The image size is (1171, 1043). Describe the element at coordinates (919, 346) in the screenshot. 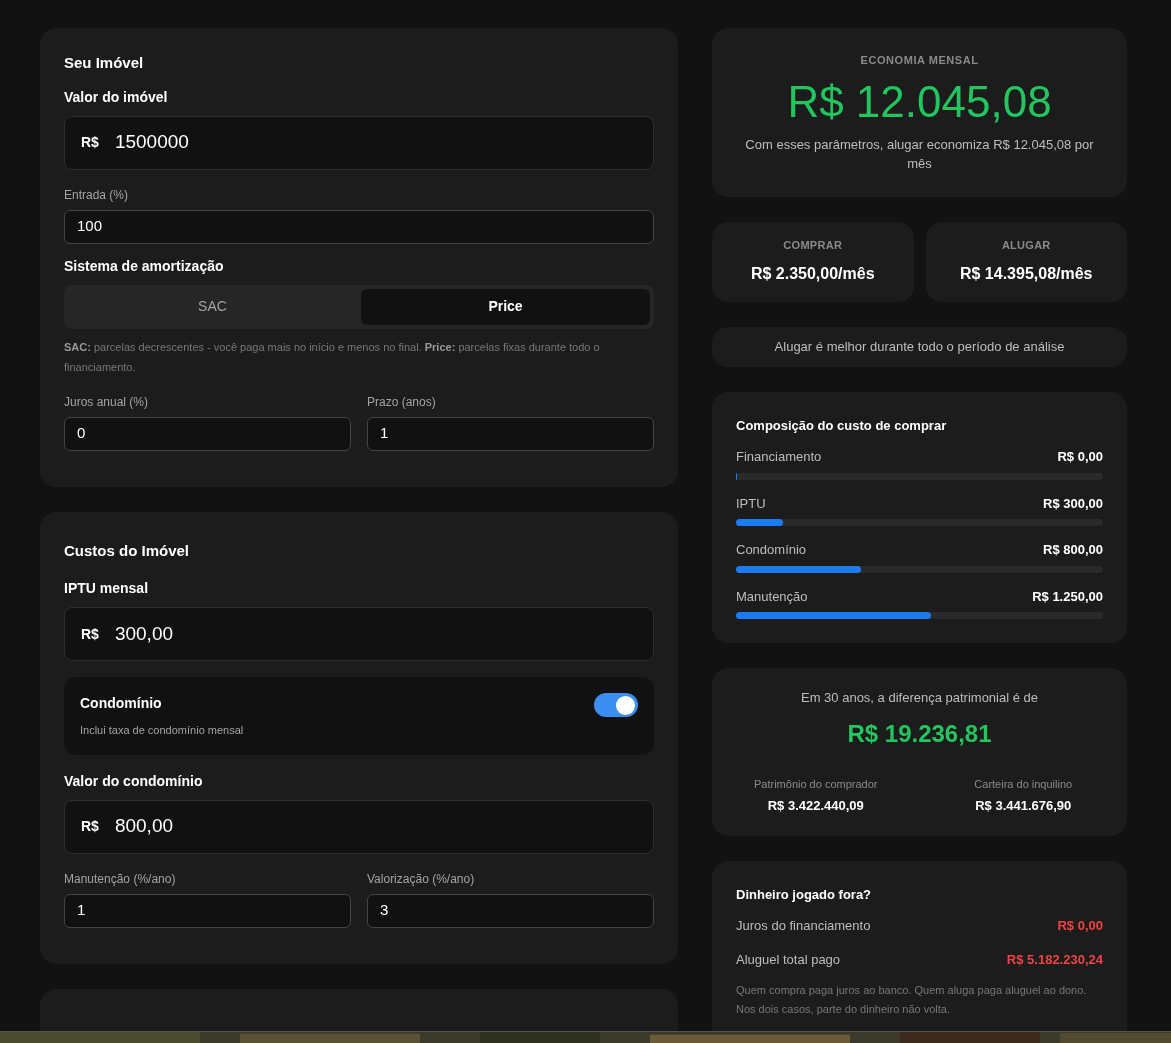

I see `verdict-text: Alugar é melhor durante todo o período de análise` at that location.